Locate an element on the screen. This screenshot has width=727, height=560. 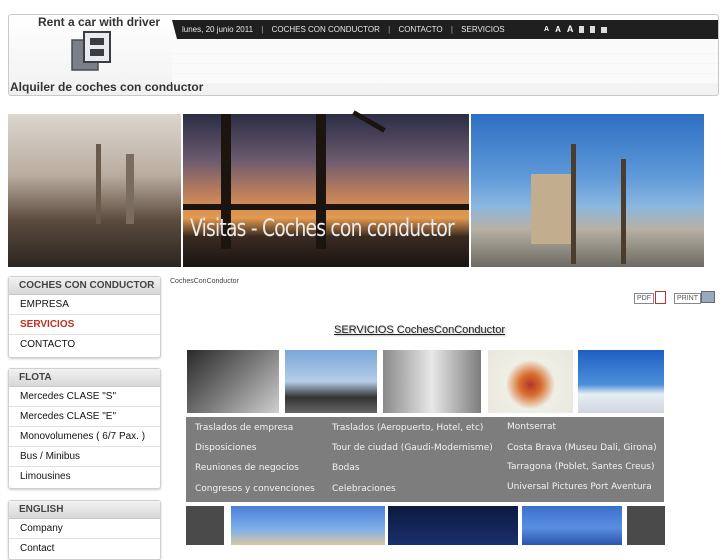
pdf-icon is located at coordinates (660, 297).